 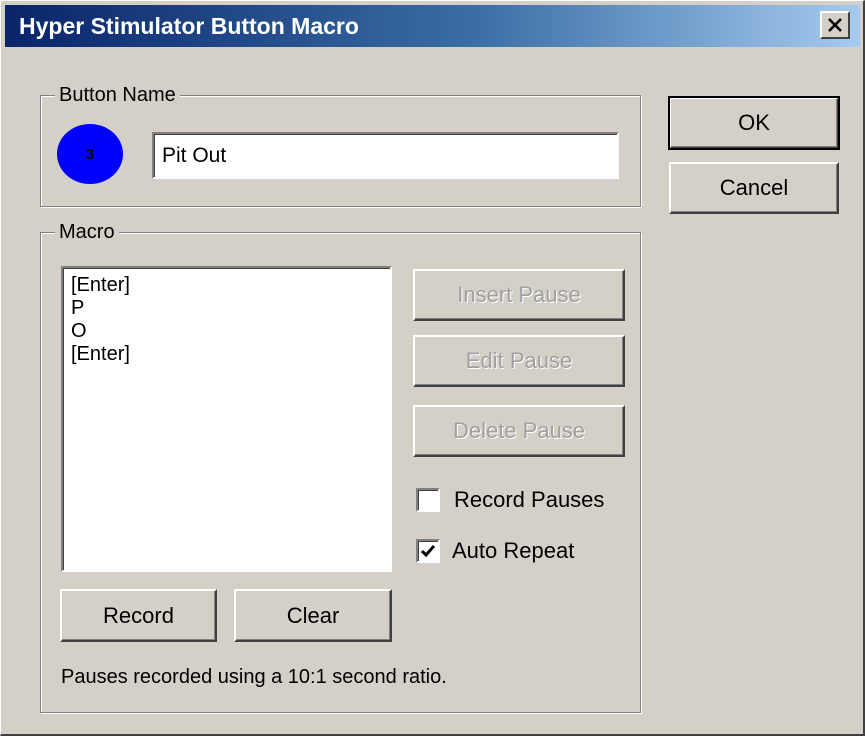 I want to click on list-item: O, so click(x=226, y=331).